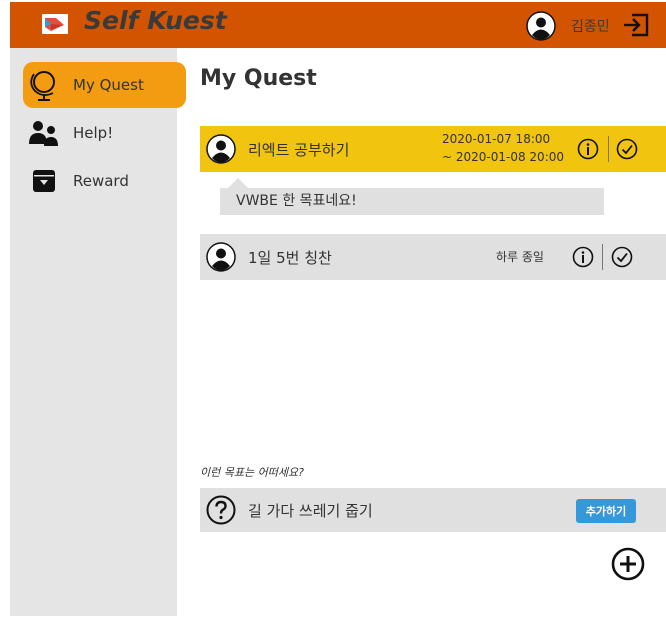  Describe the element at coordinates (221, 510) in the screenshot. I see `question-icon` at that location.